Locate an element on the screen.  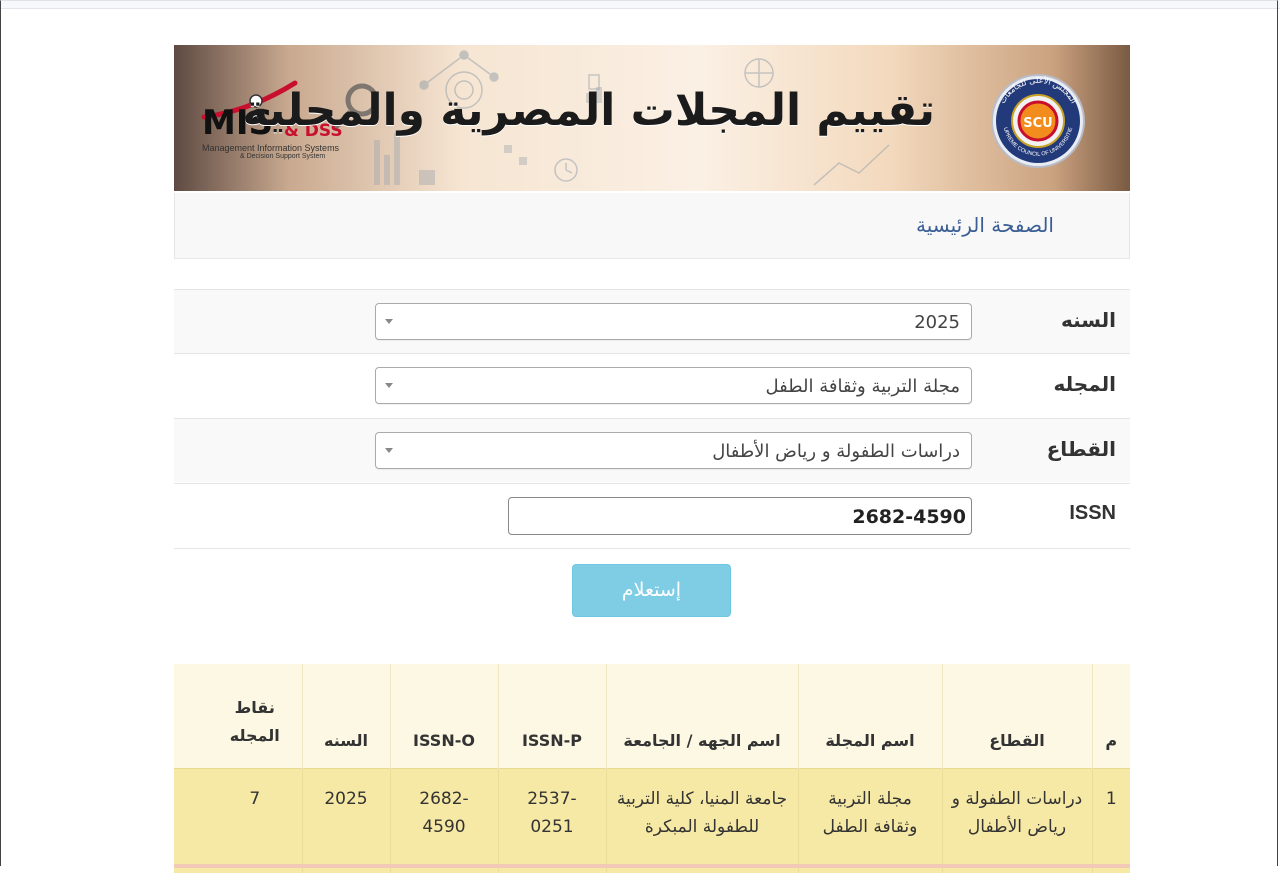
home-link: الصفحة الرئيسية is located at coordinates (985, 225).